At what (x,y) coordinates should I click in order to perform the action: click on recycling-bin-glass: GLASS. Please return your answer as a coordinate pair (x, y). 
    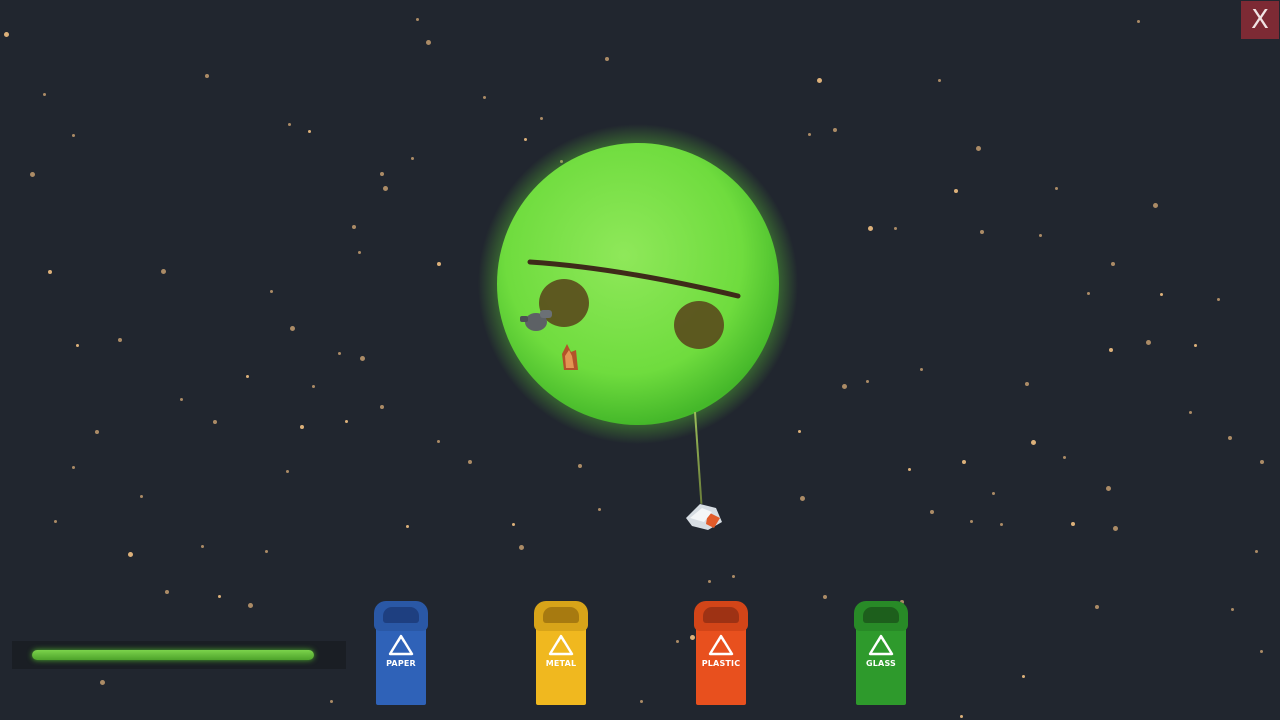
    Looking at the image, I should click on (881, 653).